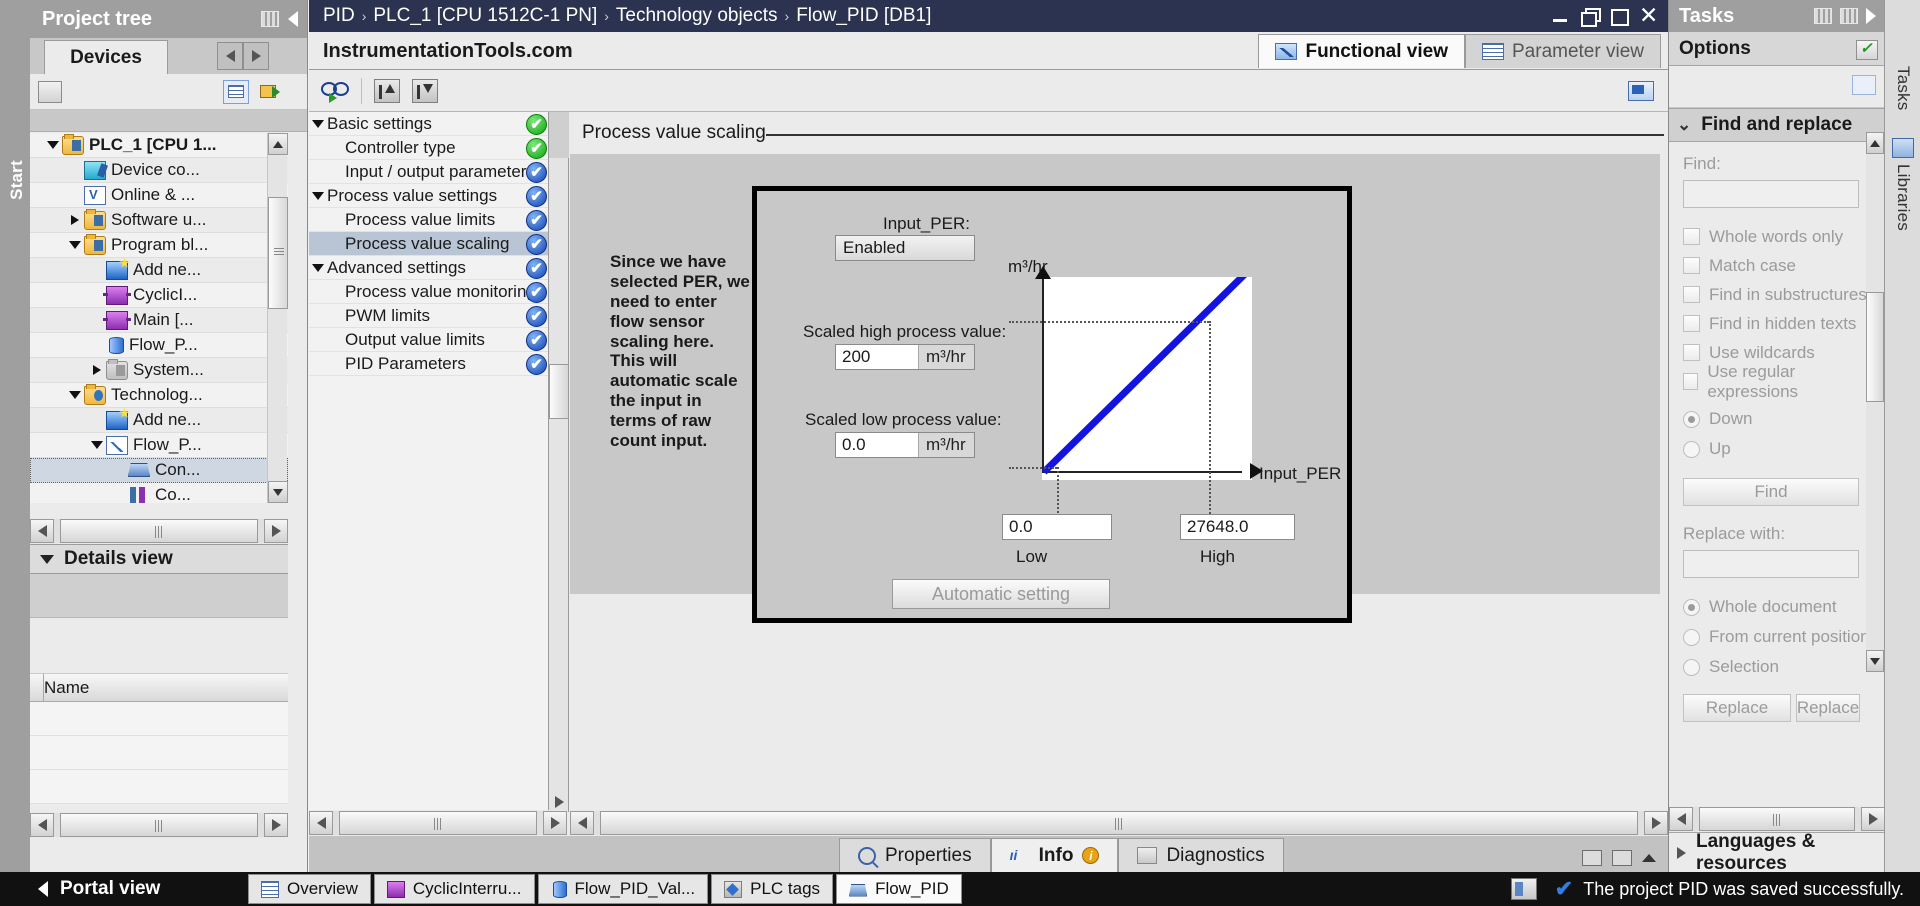  Describe the element at coordinates (159, 825) in the screenshot. I see `details-horizontal-scrollbar` at that location.